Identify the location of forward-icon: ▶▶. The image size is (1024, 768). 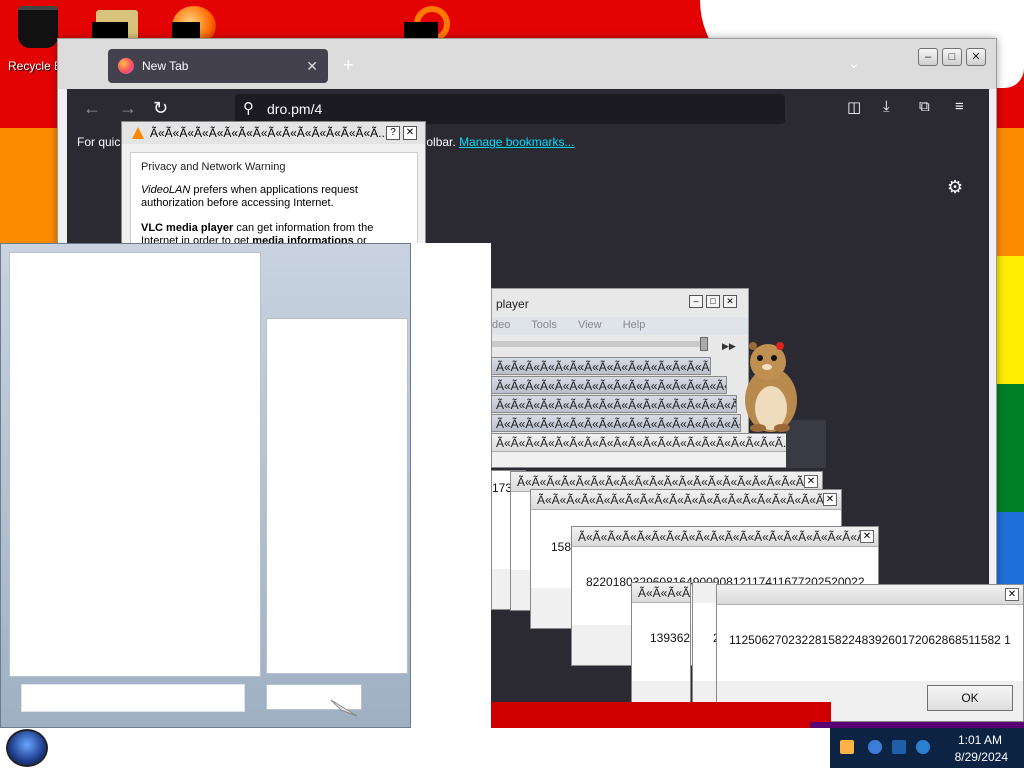
(729, 346).